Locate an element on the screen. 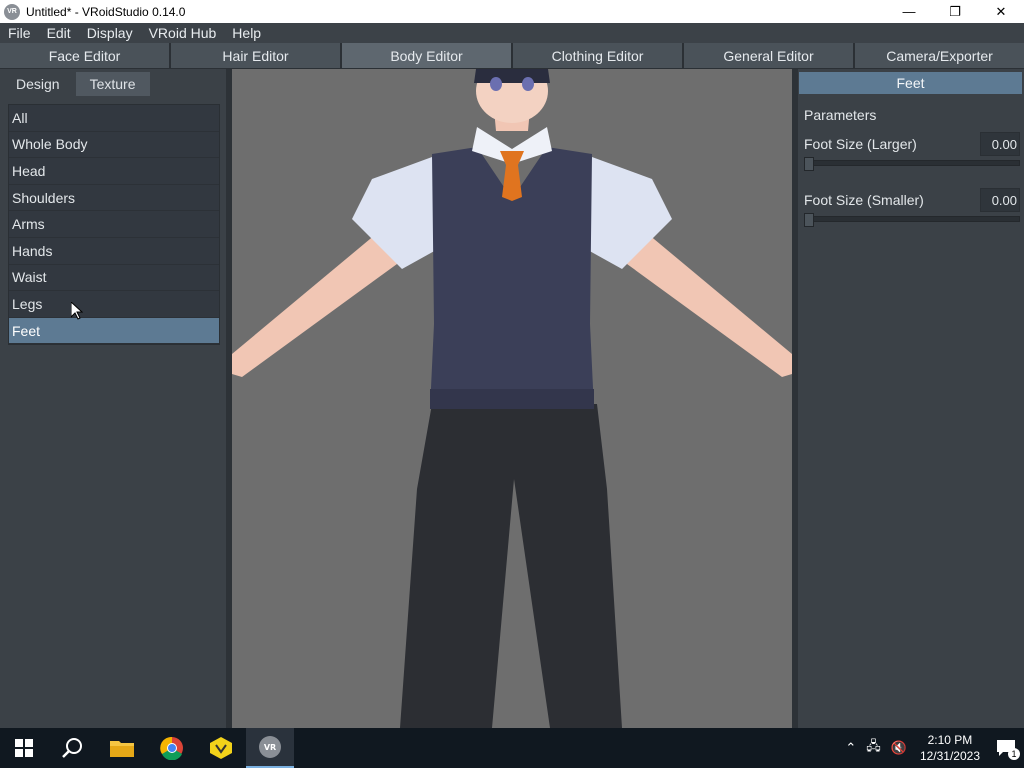 This screenshot has width=1024, height=768. menu-help: Help is located at coordinates (246, 33).